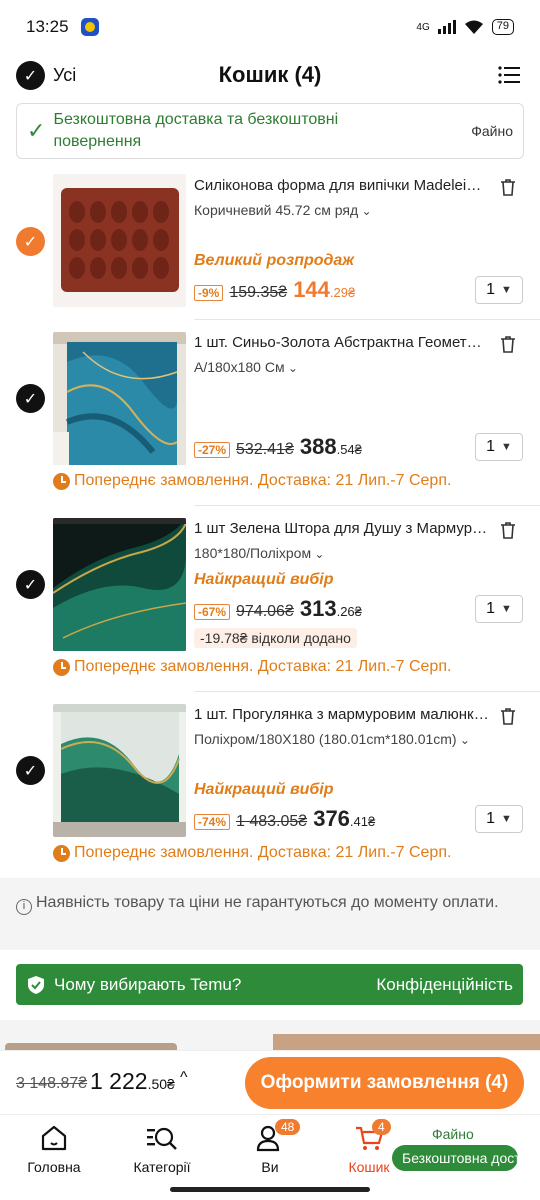  What do you see at coordinates (212, 450) in the screenshot?
I see `discount-badge: -27%` at bounding box center [212, 450].